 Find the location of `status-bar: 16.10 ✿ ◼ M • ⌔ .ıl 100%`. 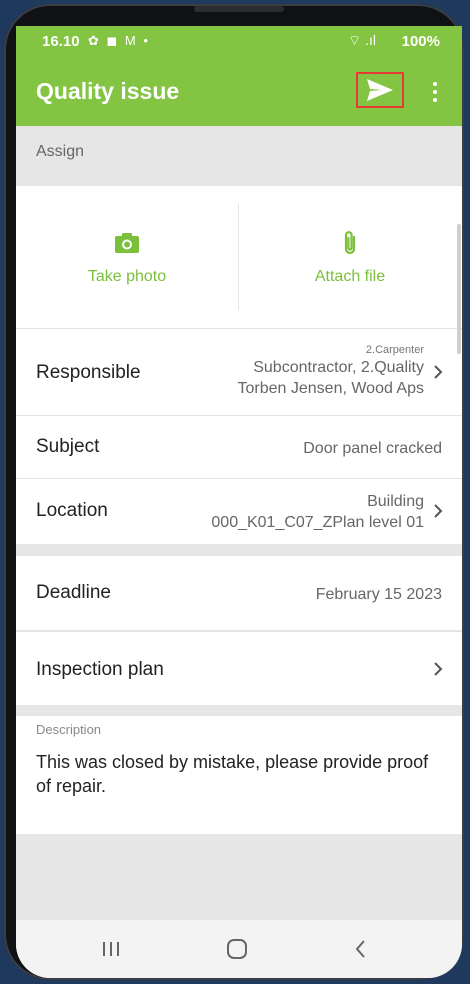

status-bar: 16.10 ✿ ◼ M • ⌔ .ıl 100% is located at coordinates (239, 42).